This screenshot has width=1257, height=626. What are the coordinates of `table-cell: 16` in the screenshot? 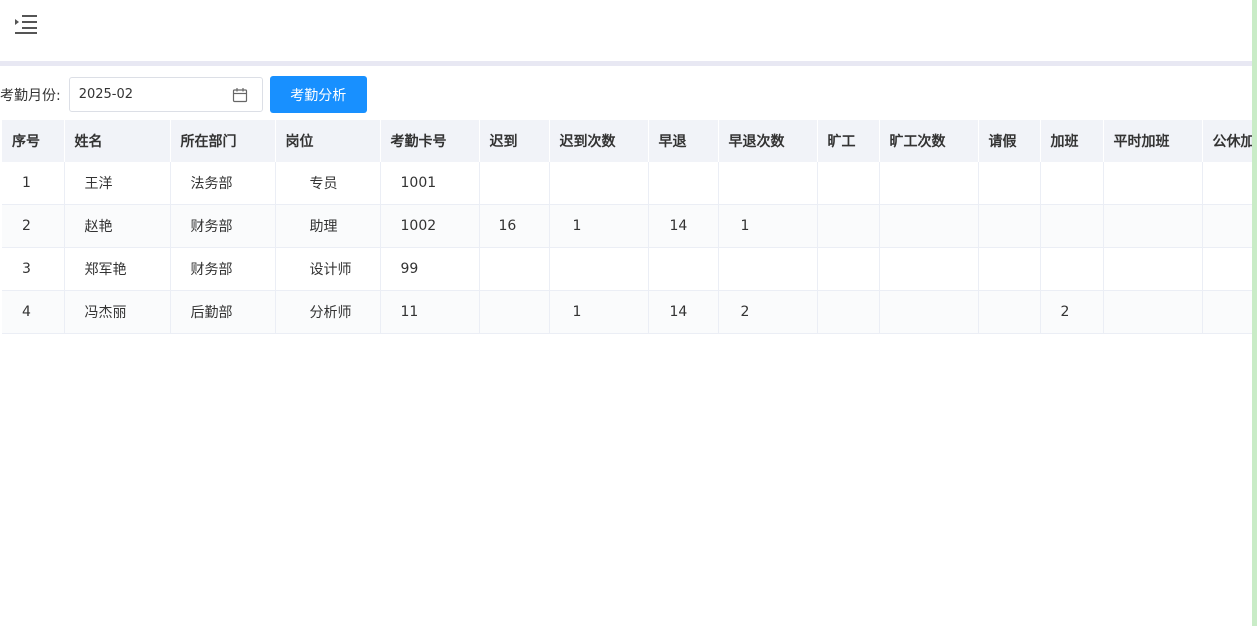 It's located at (514, 226).